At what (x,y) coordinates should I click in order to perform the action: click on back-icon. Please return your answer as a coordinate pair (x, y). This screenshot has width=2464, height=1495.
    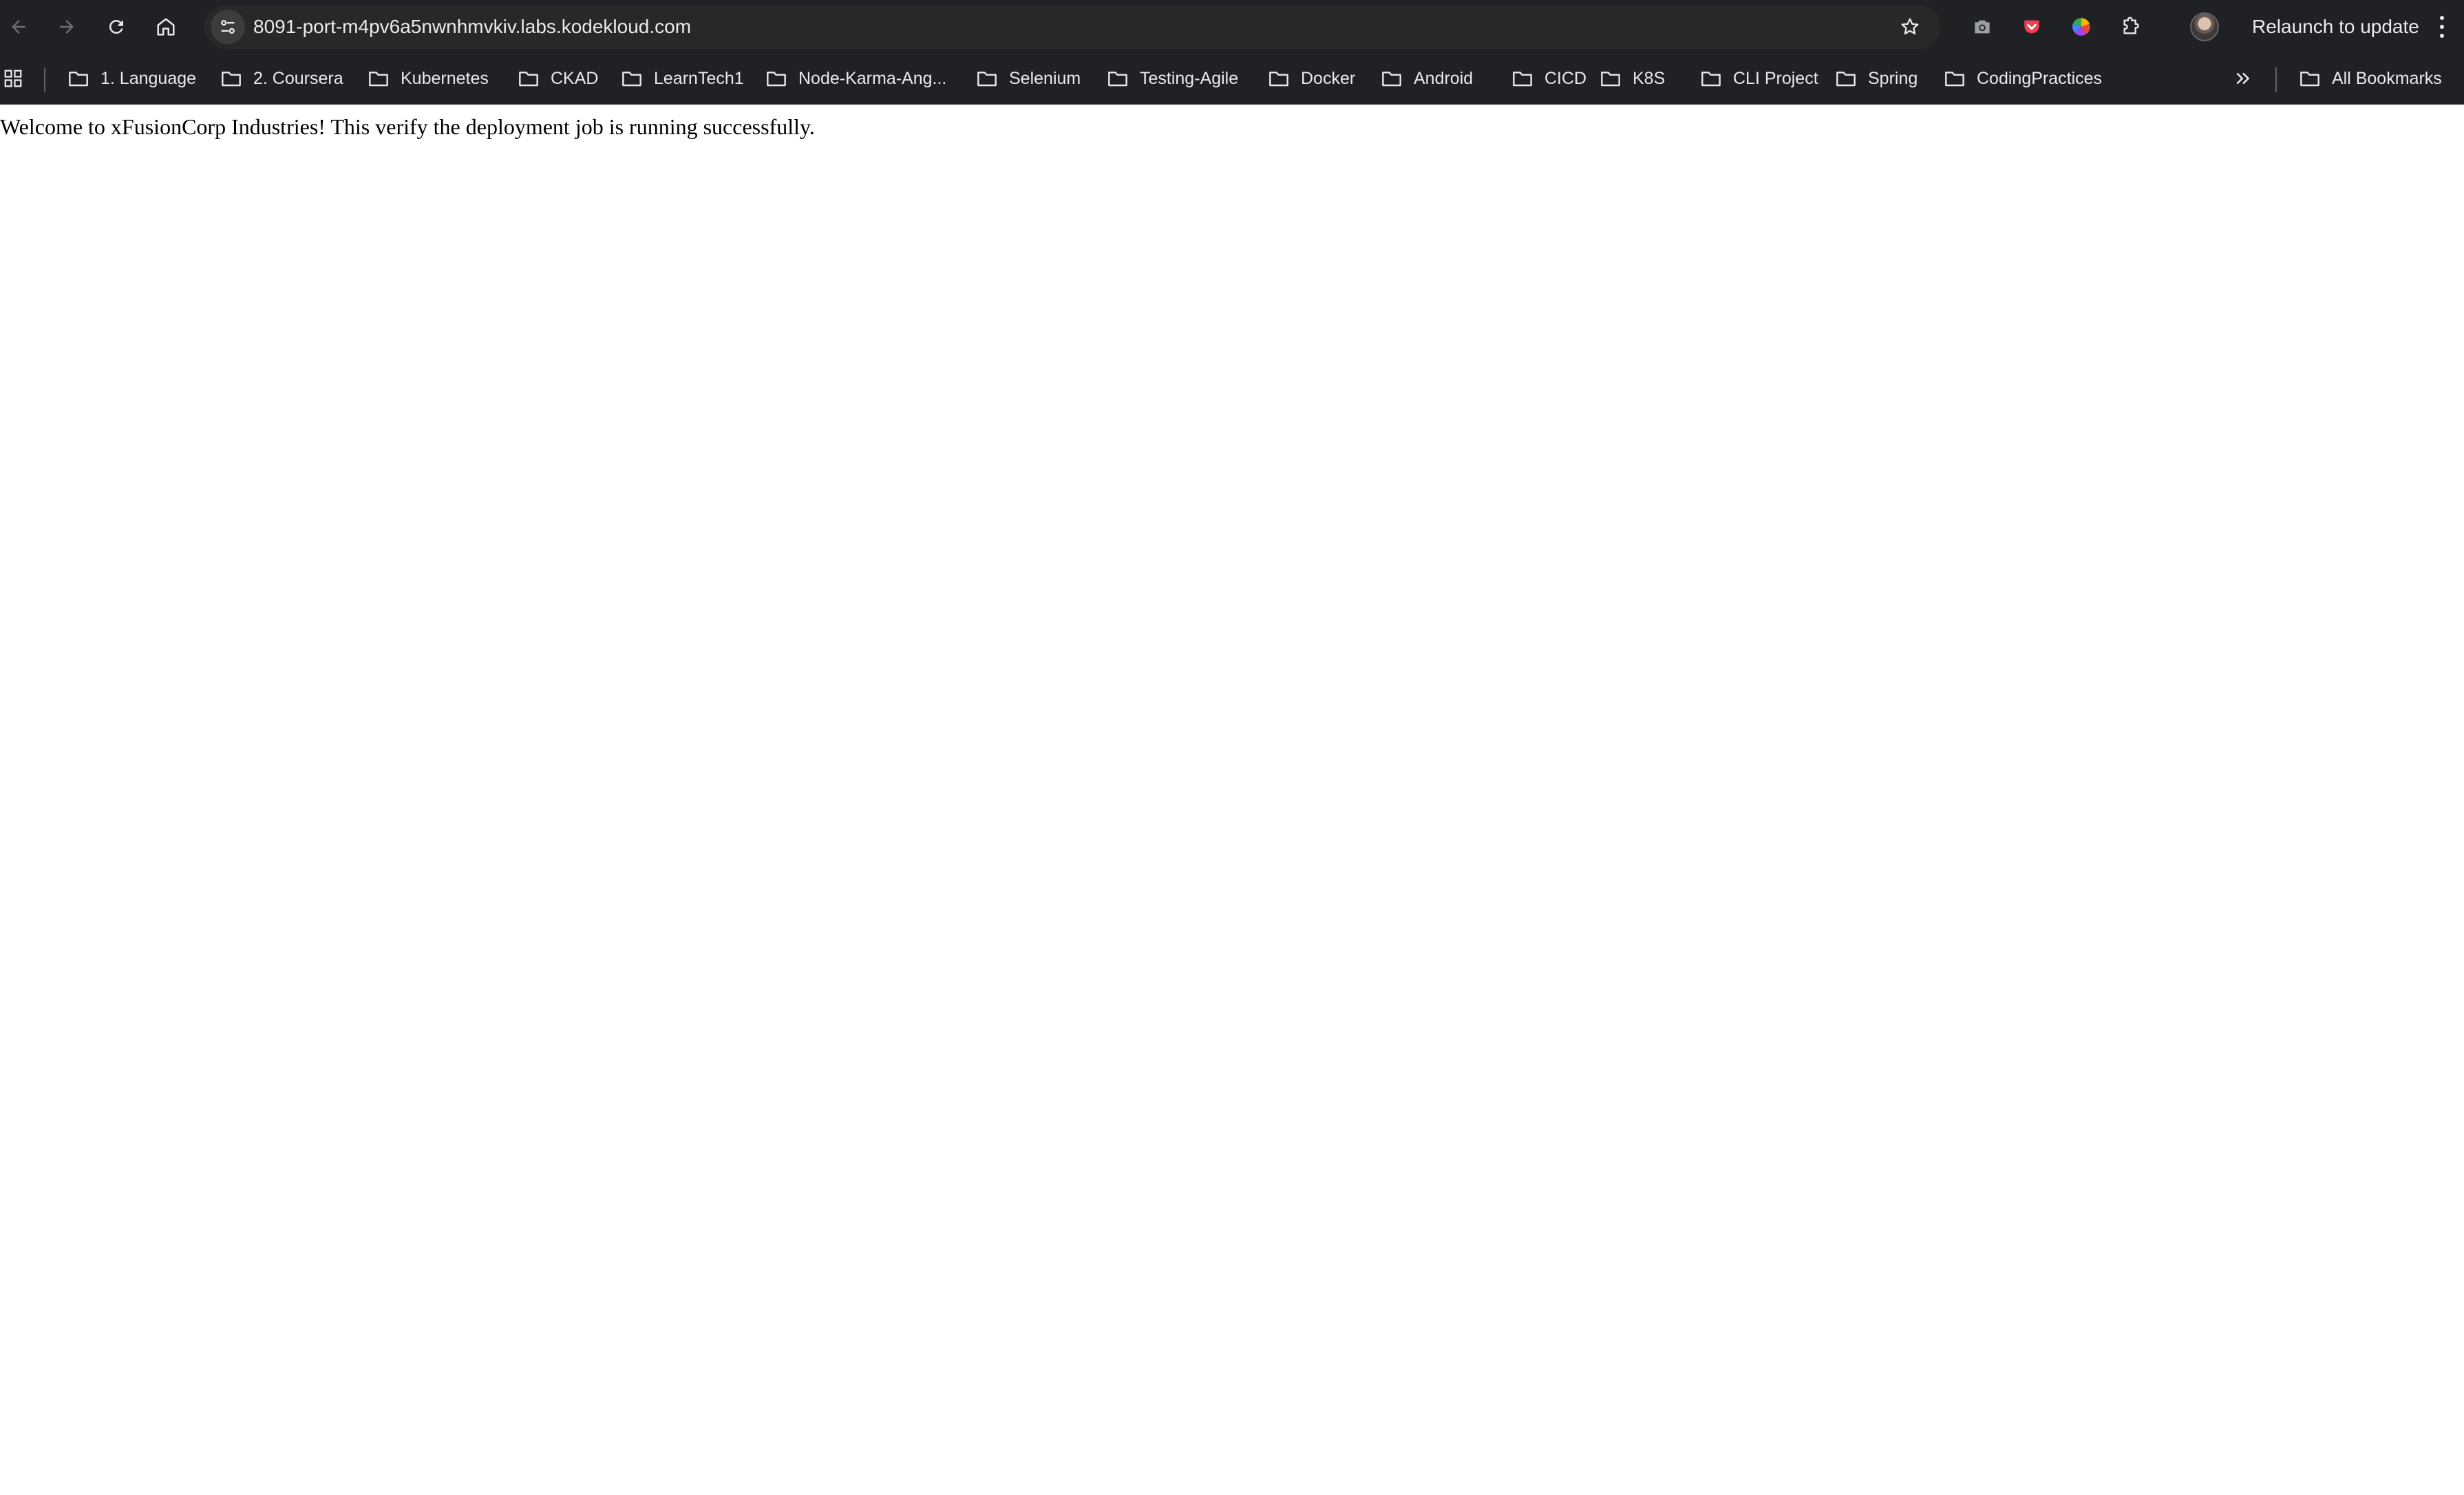
    Looking at the image, I should click on (18, 27).